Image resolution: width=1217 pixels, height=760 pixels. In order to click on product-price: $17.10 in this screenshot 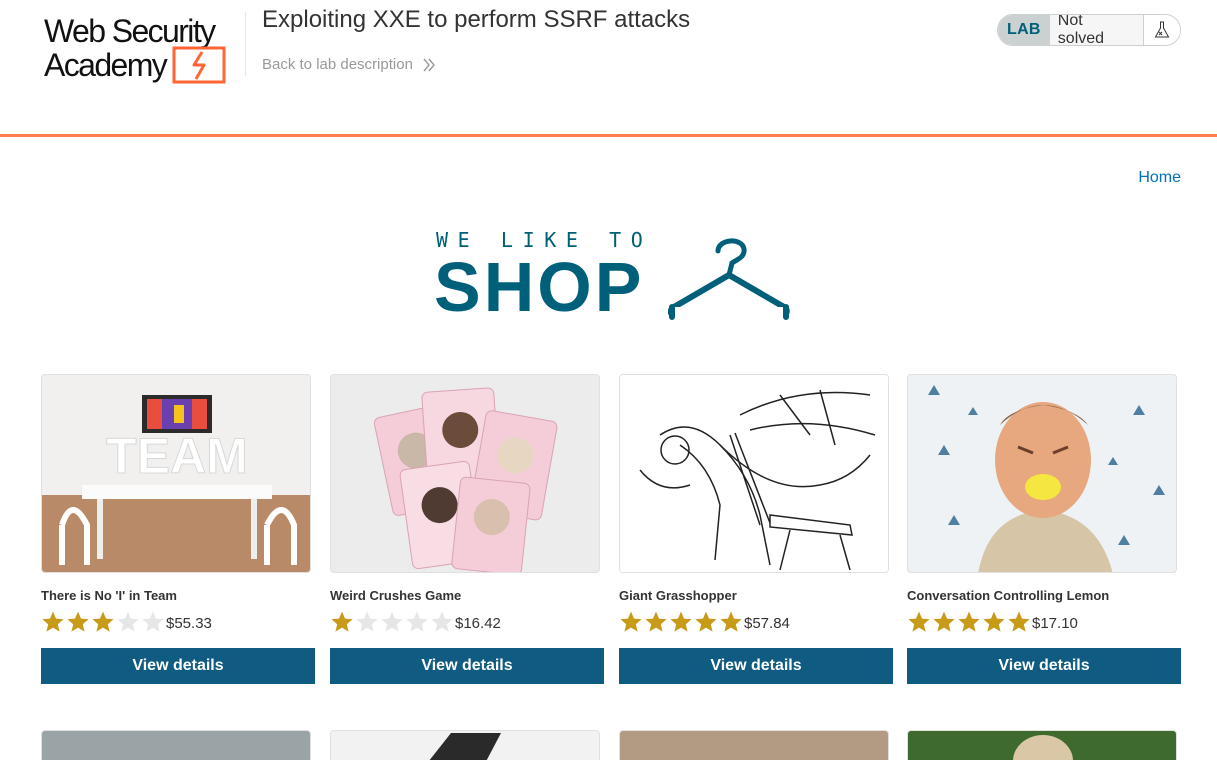, I will do `click(1055, 623)`.